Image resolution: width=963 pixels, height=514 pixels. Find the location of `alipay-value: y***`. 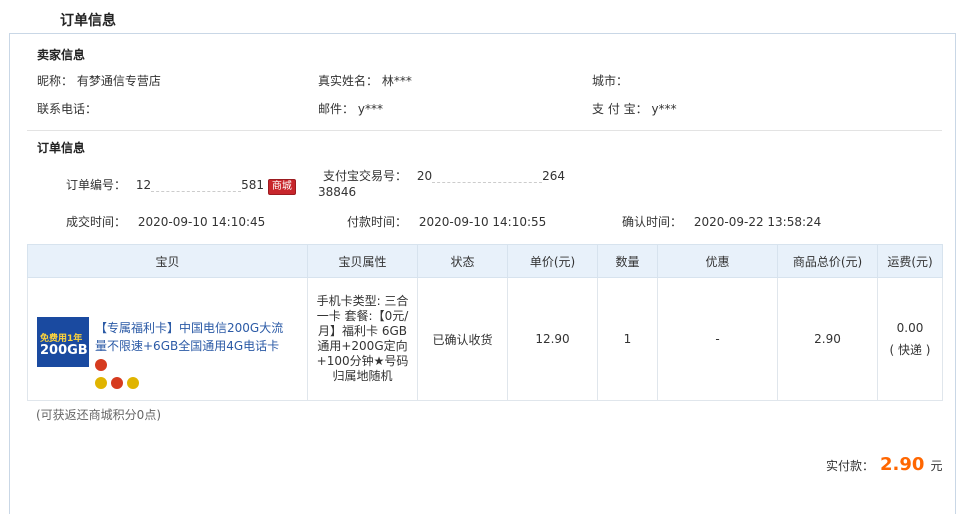

alipay-value: y*** is located at coordinates (664, 109).